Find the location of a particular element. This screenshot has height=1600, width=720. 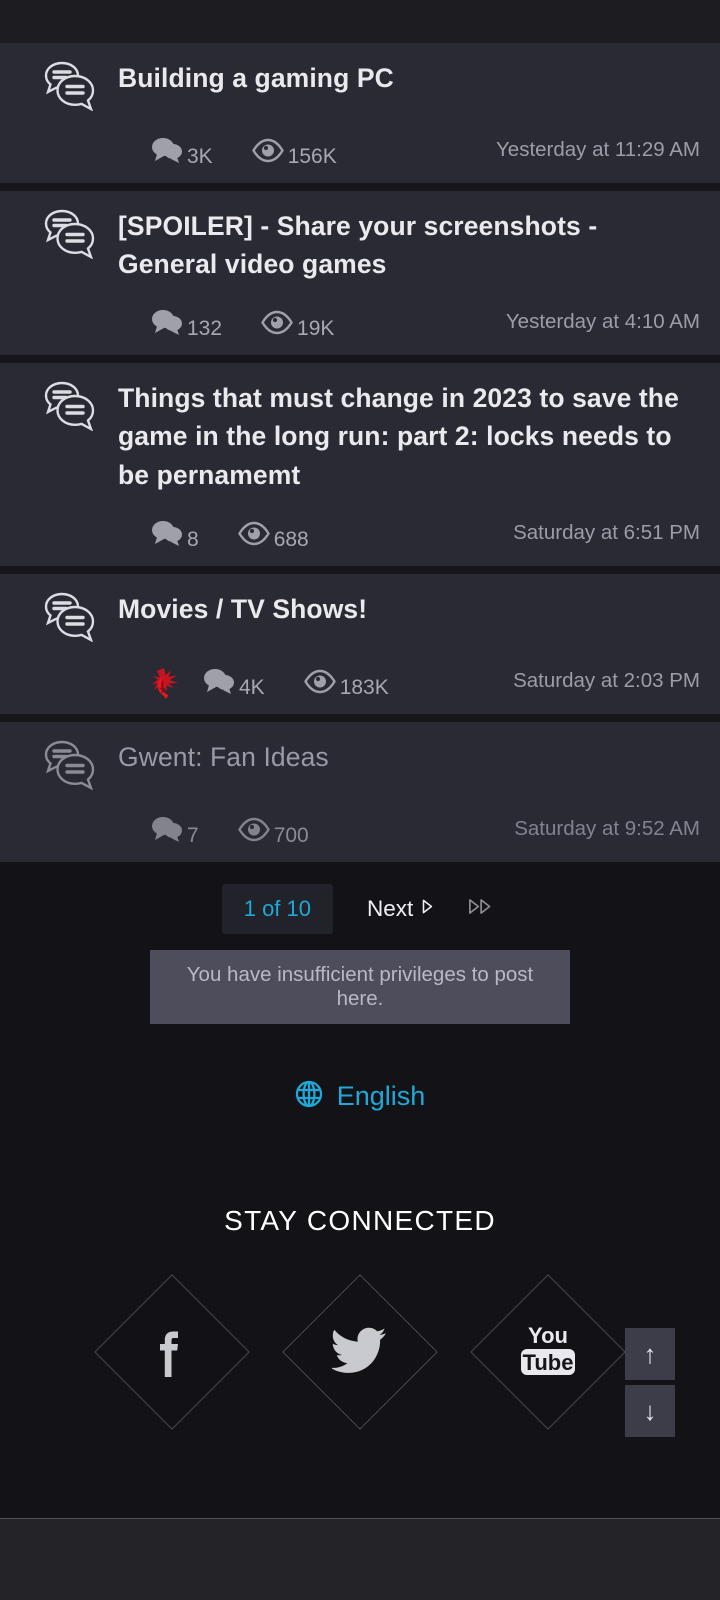

globe-icon is located at coordinates (309, 1096).